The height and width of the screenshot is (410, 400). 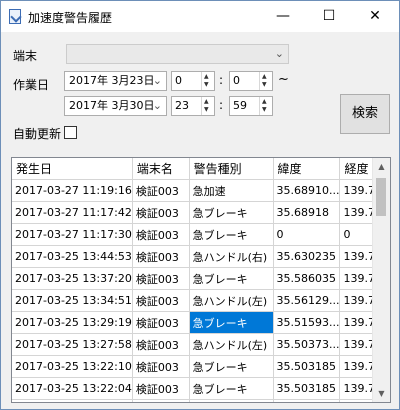 What do you see at coordinates (381, 280) in the screenshot?
I see `vertical-scrollbar: ▲ ▼` at bounding box center [381, 280].